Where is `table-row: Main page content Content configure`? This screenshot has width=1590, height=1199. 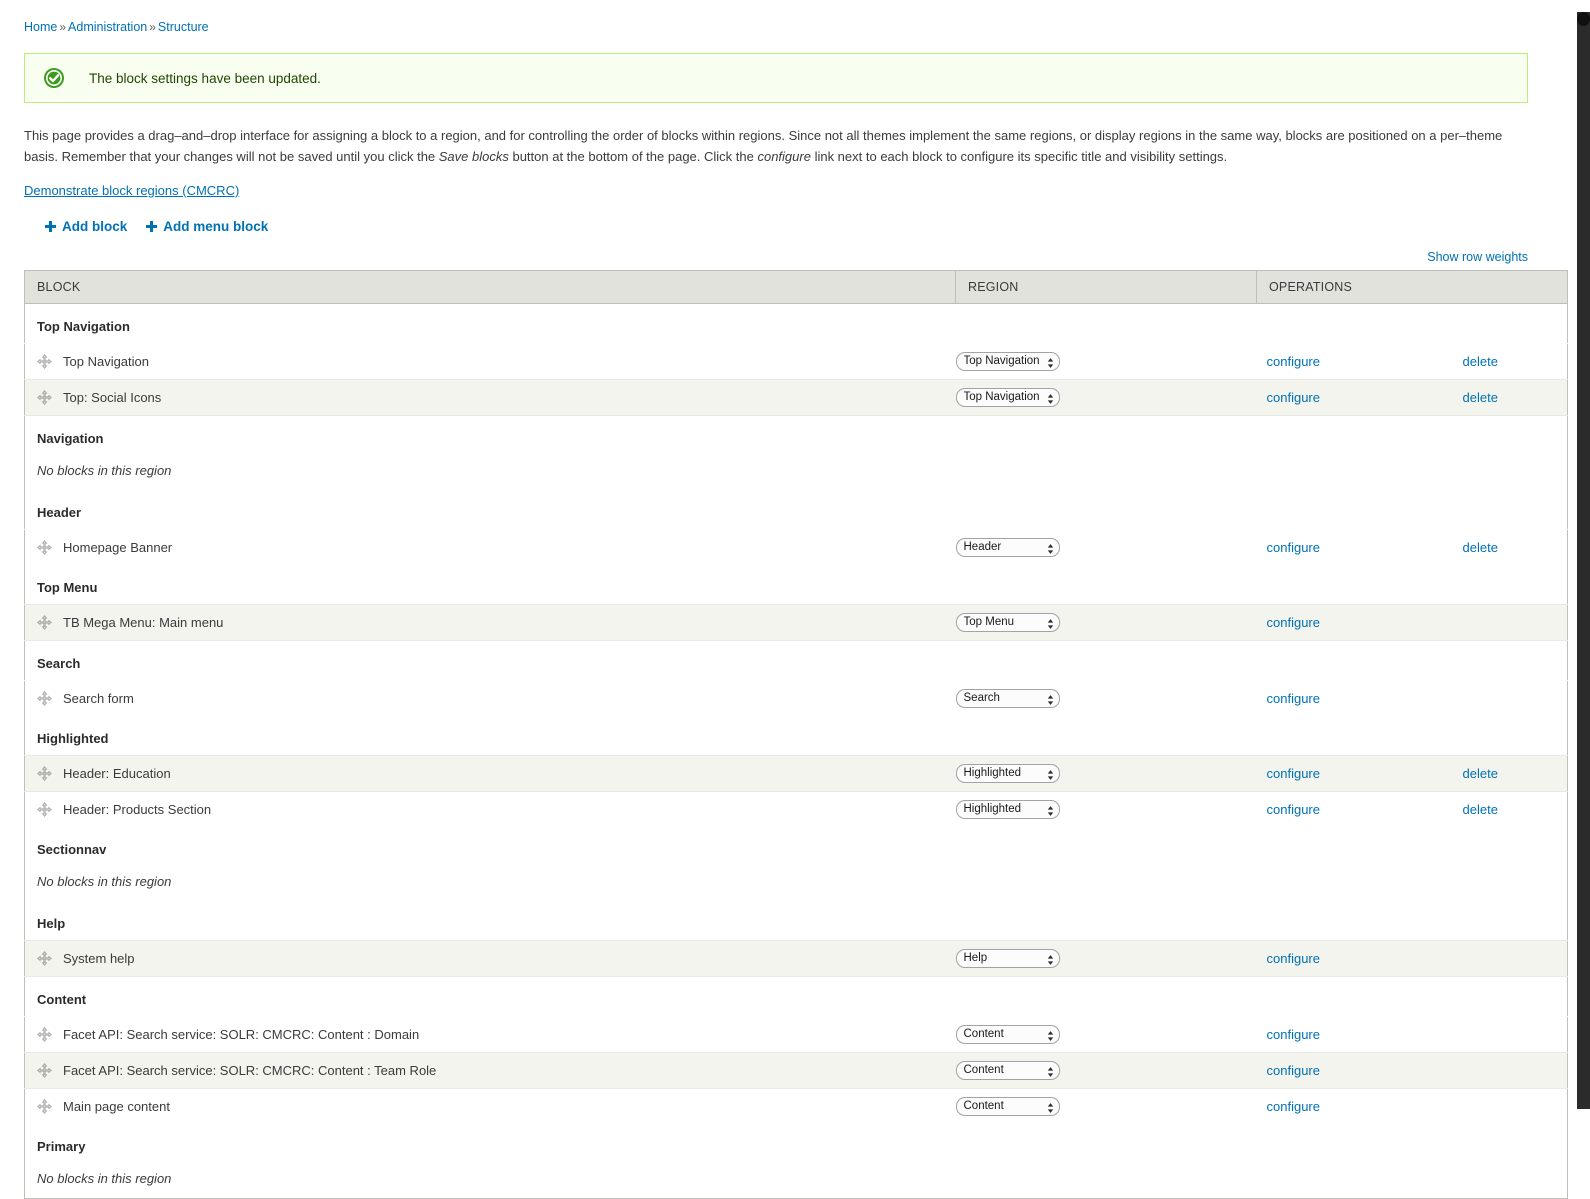 table-row: Main page content Content configure is located at coordinates (796, 1106).